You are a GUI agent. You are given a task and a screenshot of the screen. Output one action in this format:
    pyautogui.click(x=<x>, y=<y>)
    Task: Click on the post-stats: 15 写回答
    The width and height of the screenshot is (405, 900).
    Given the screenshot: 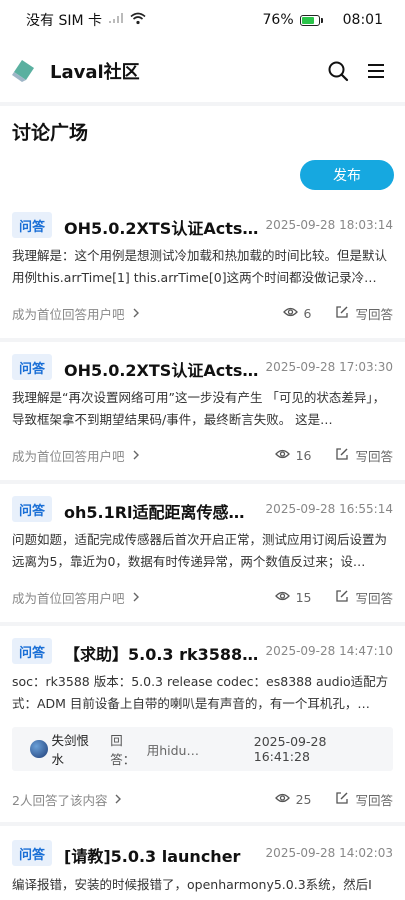 What is the action you would take?
    pyautogui.click(x=333, y=597)
    